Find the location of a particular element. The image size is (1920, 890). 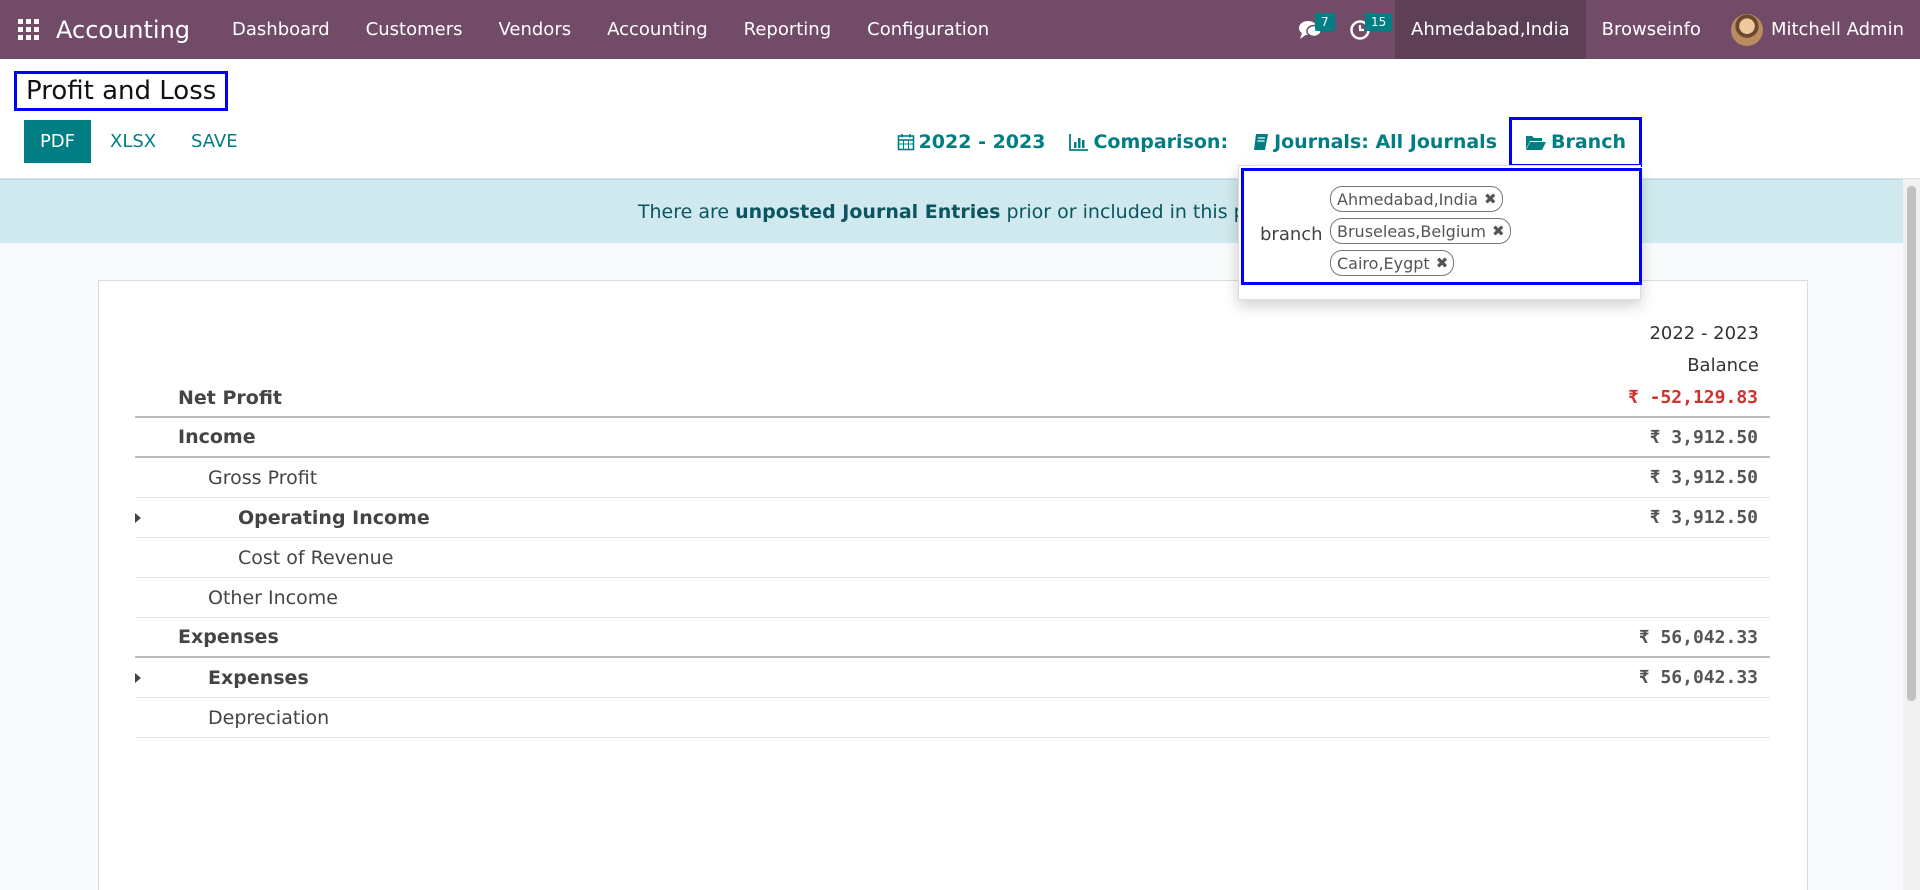

activities-button: 15 is located at coordinates (1364, 29).